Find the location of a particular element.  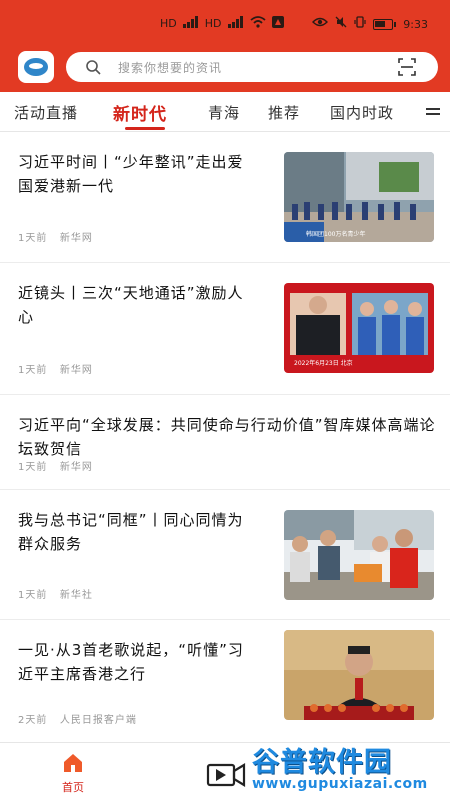

news-title: 习近平向“全球发展：共同使命与行动价值”智库媒体高端论坛致贺信 is located at coordinates (227, 437).